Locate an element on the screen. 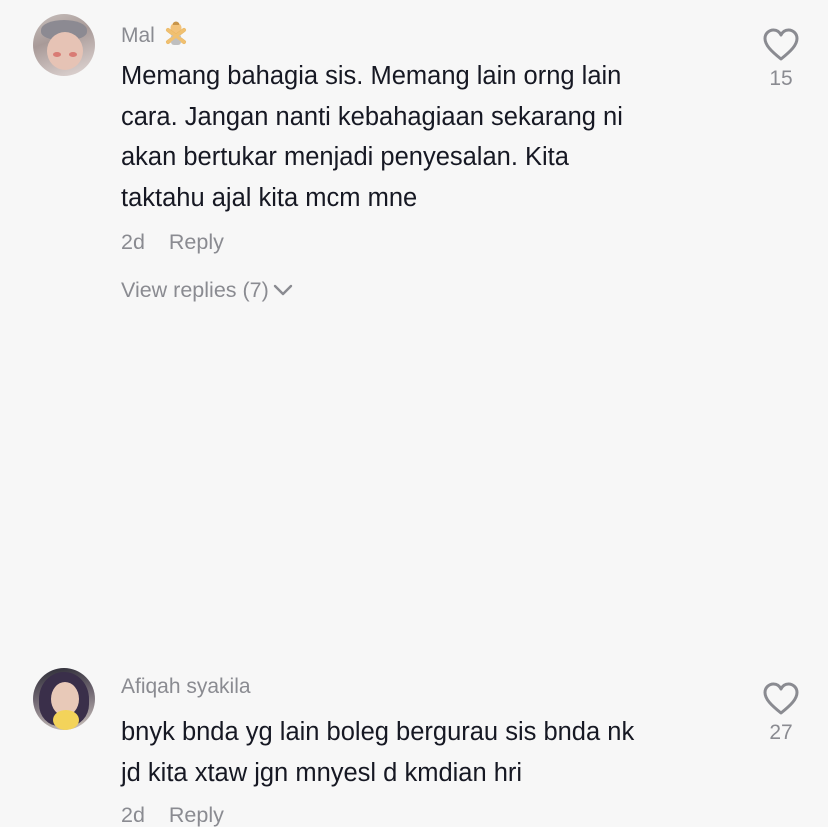  comment-username: Afiqah syakila is located at coordinates (186, 686).